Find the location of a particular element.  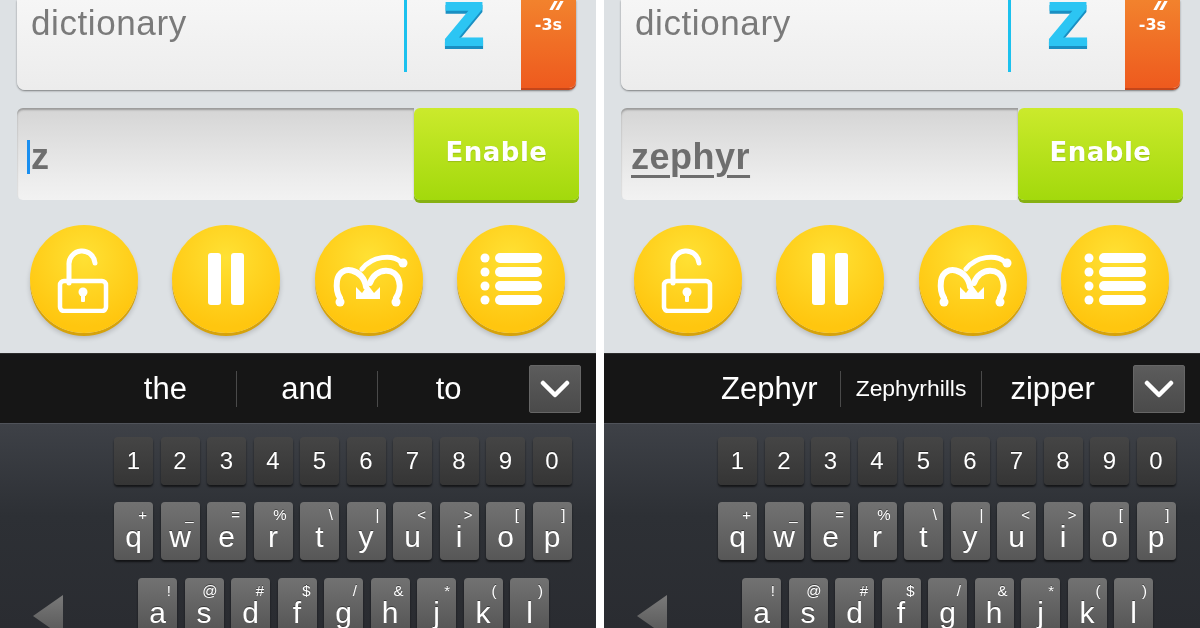

suggestion-item: Zephyr is located at coordinates (769, 388).